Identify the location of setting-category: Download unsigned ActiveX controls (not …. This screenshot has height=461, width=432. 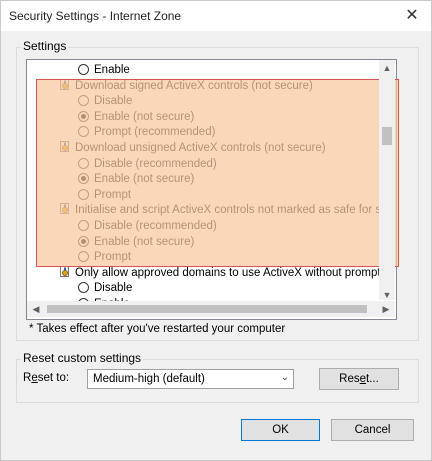
(193, 148).